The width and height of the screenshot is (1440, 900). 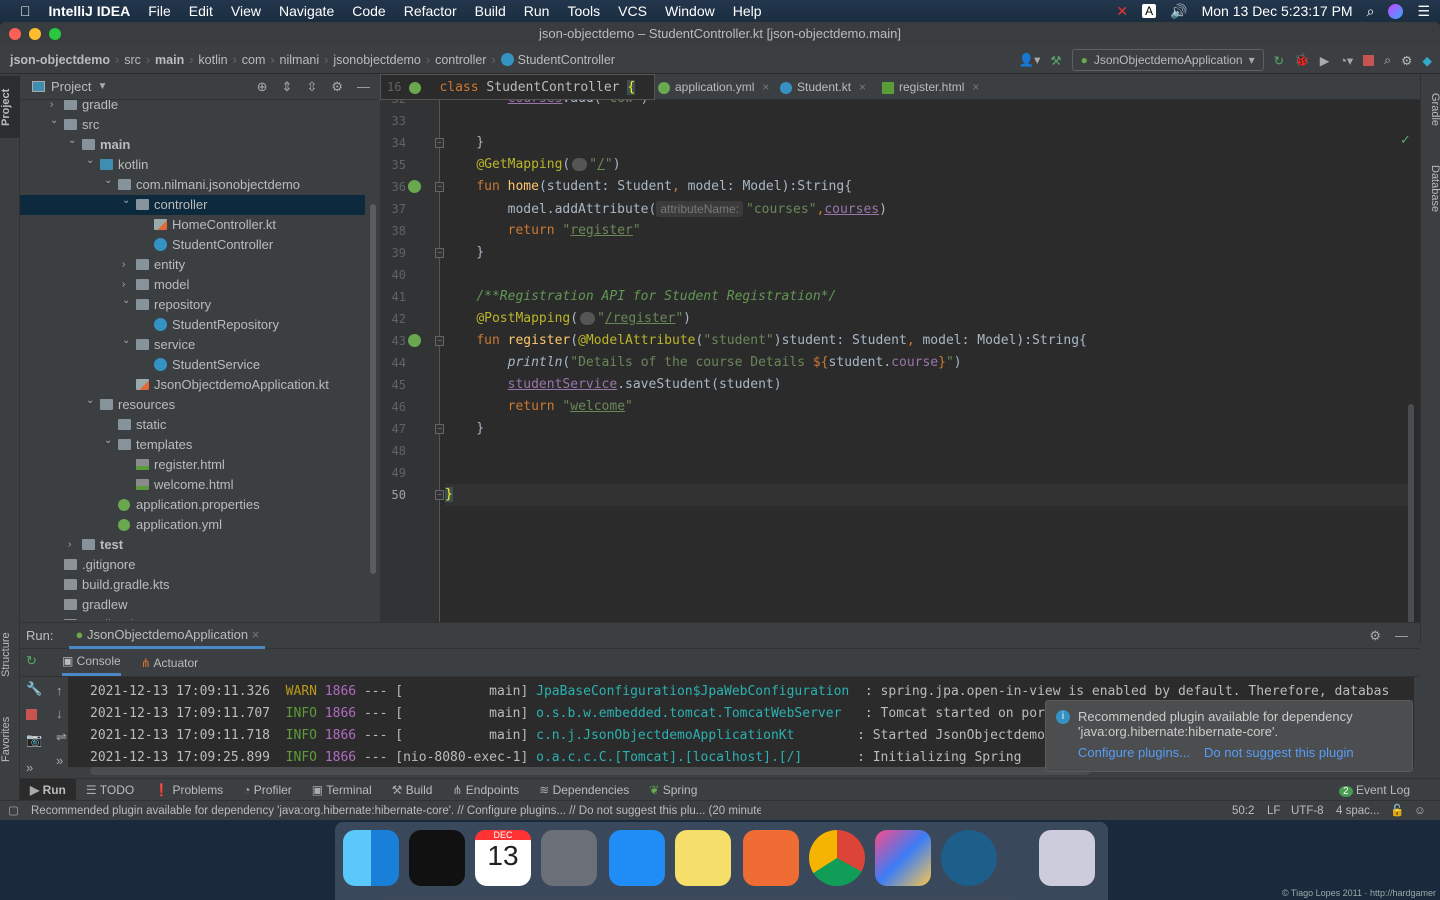 I want to click on tree-item: › entity, so click(x=192, y=265).